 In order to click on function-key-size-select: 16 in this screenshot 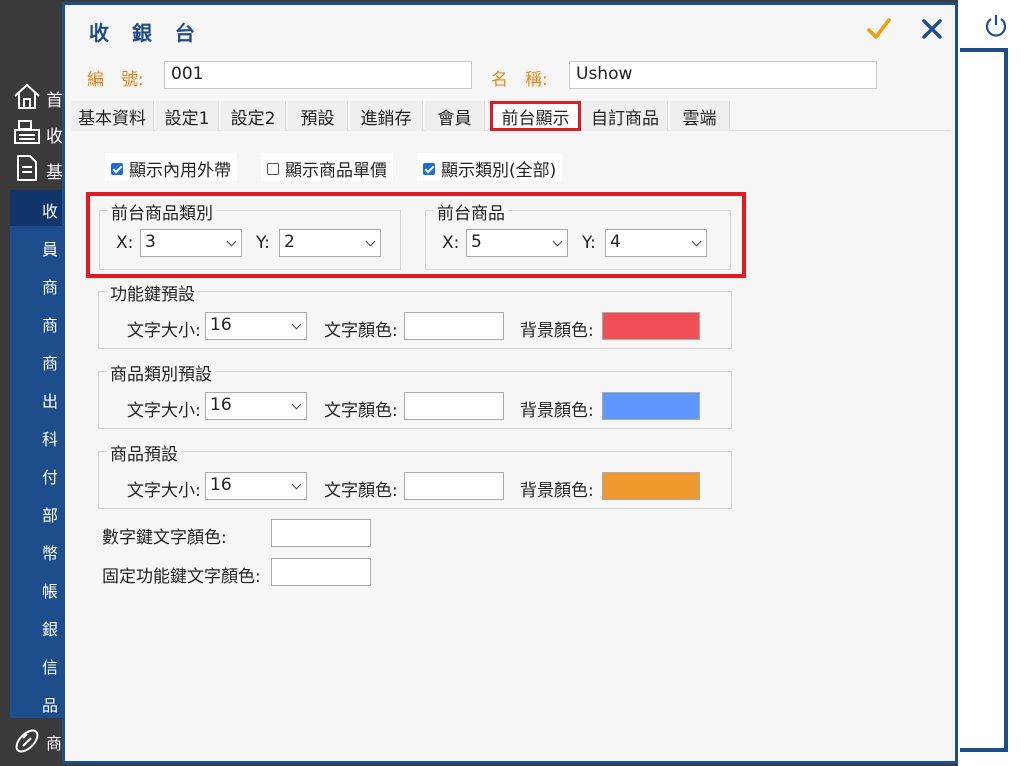, I will do `click(256, 326)`.